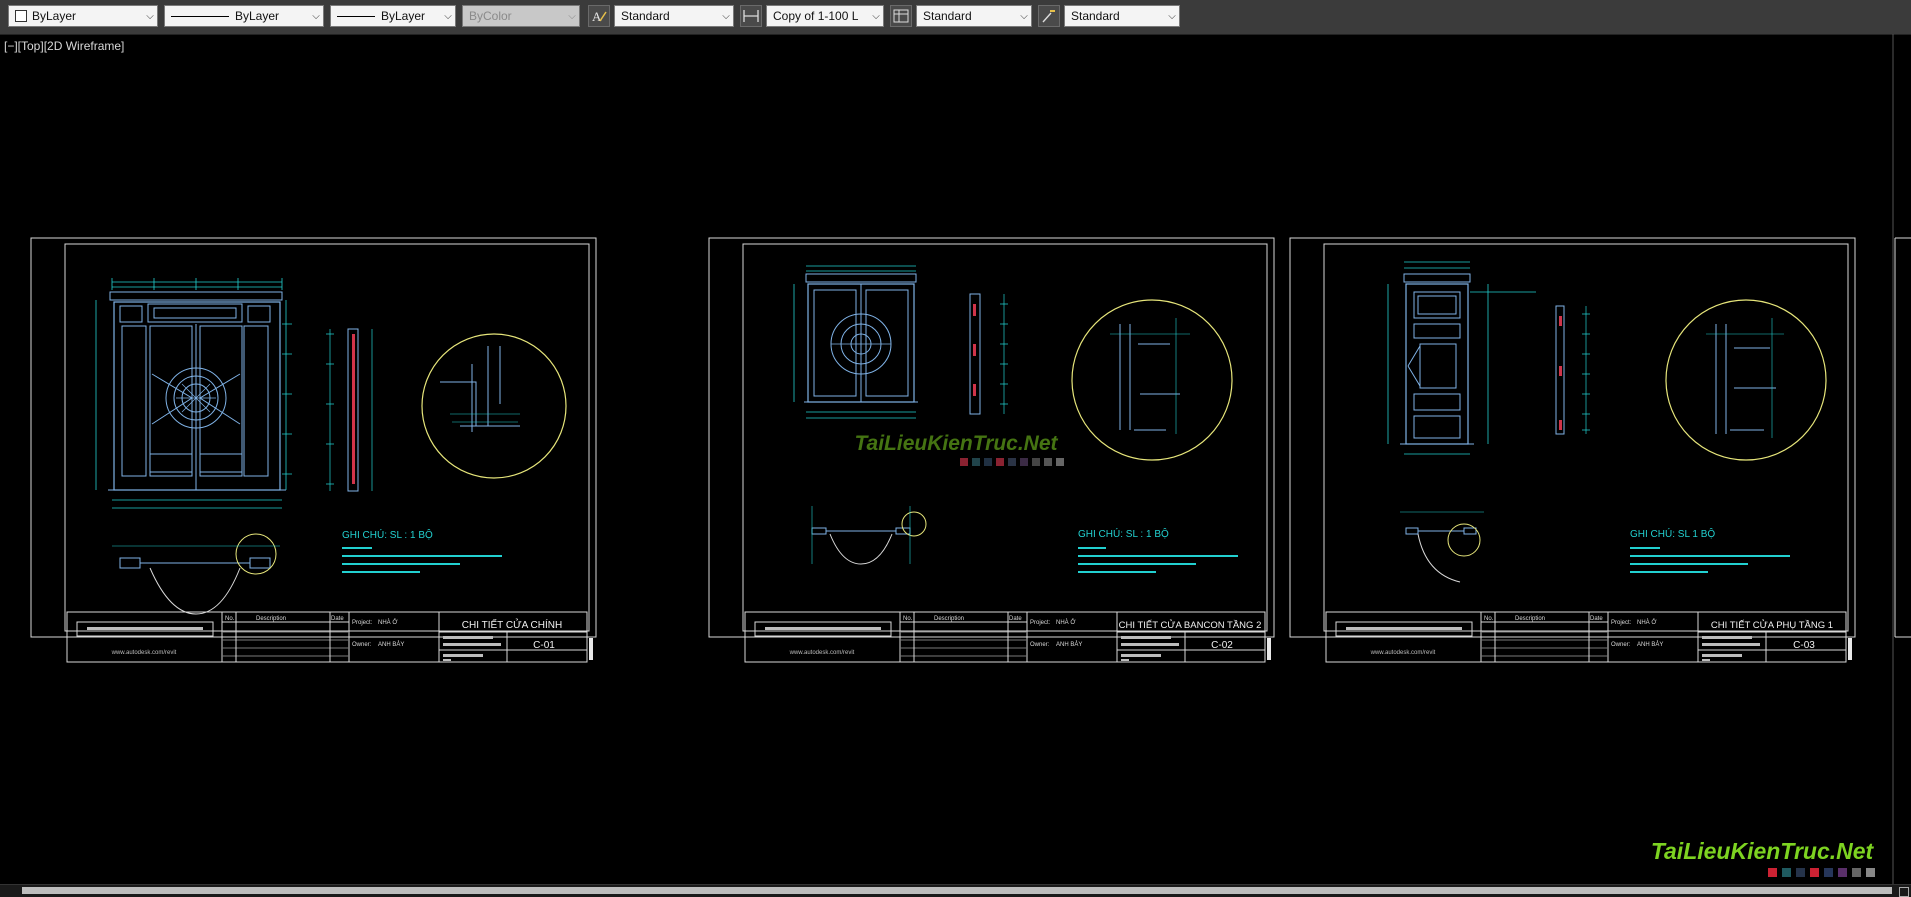 The width and height of the screenshot is (1911, 897). I want to click on sheet-2-col-no: No., so click(908, 619).